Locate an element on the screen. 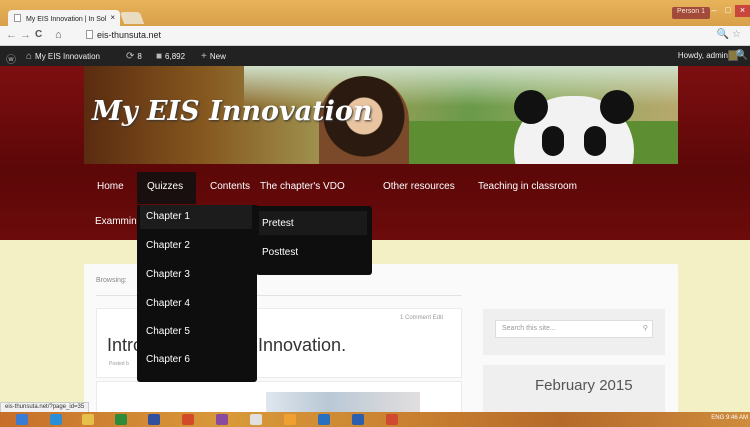  new-content-link: + New is located at coordinates (213, 56).